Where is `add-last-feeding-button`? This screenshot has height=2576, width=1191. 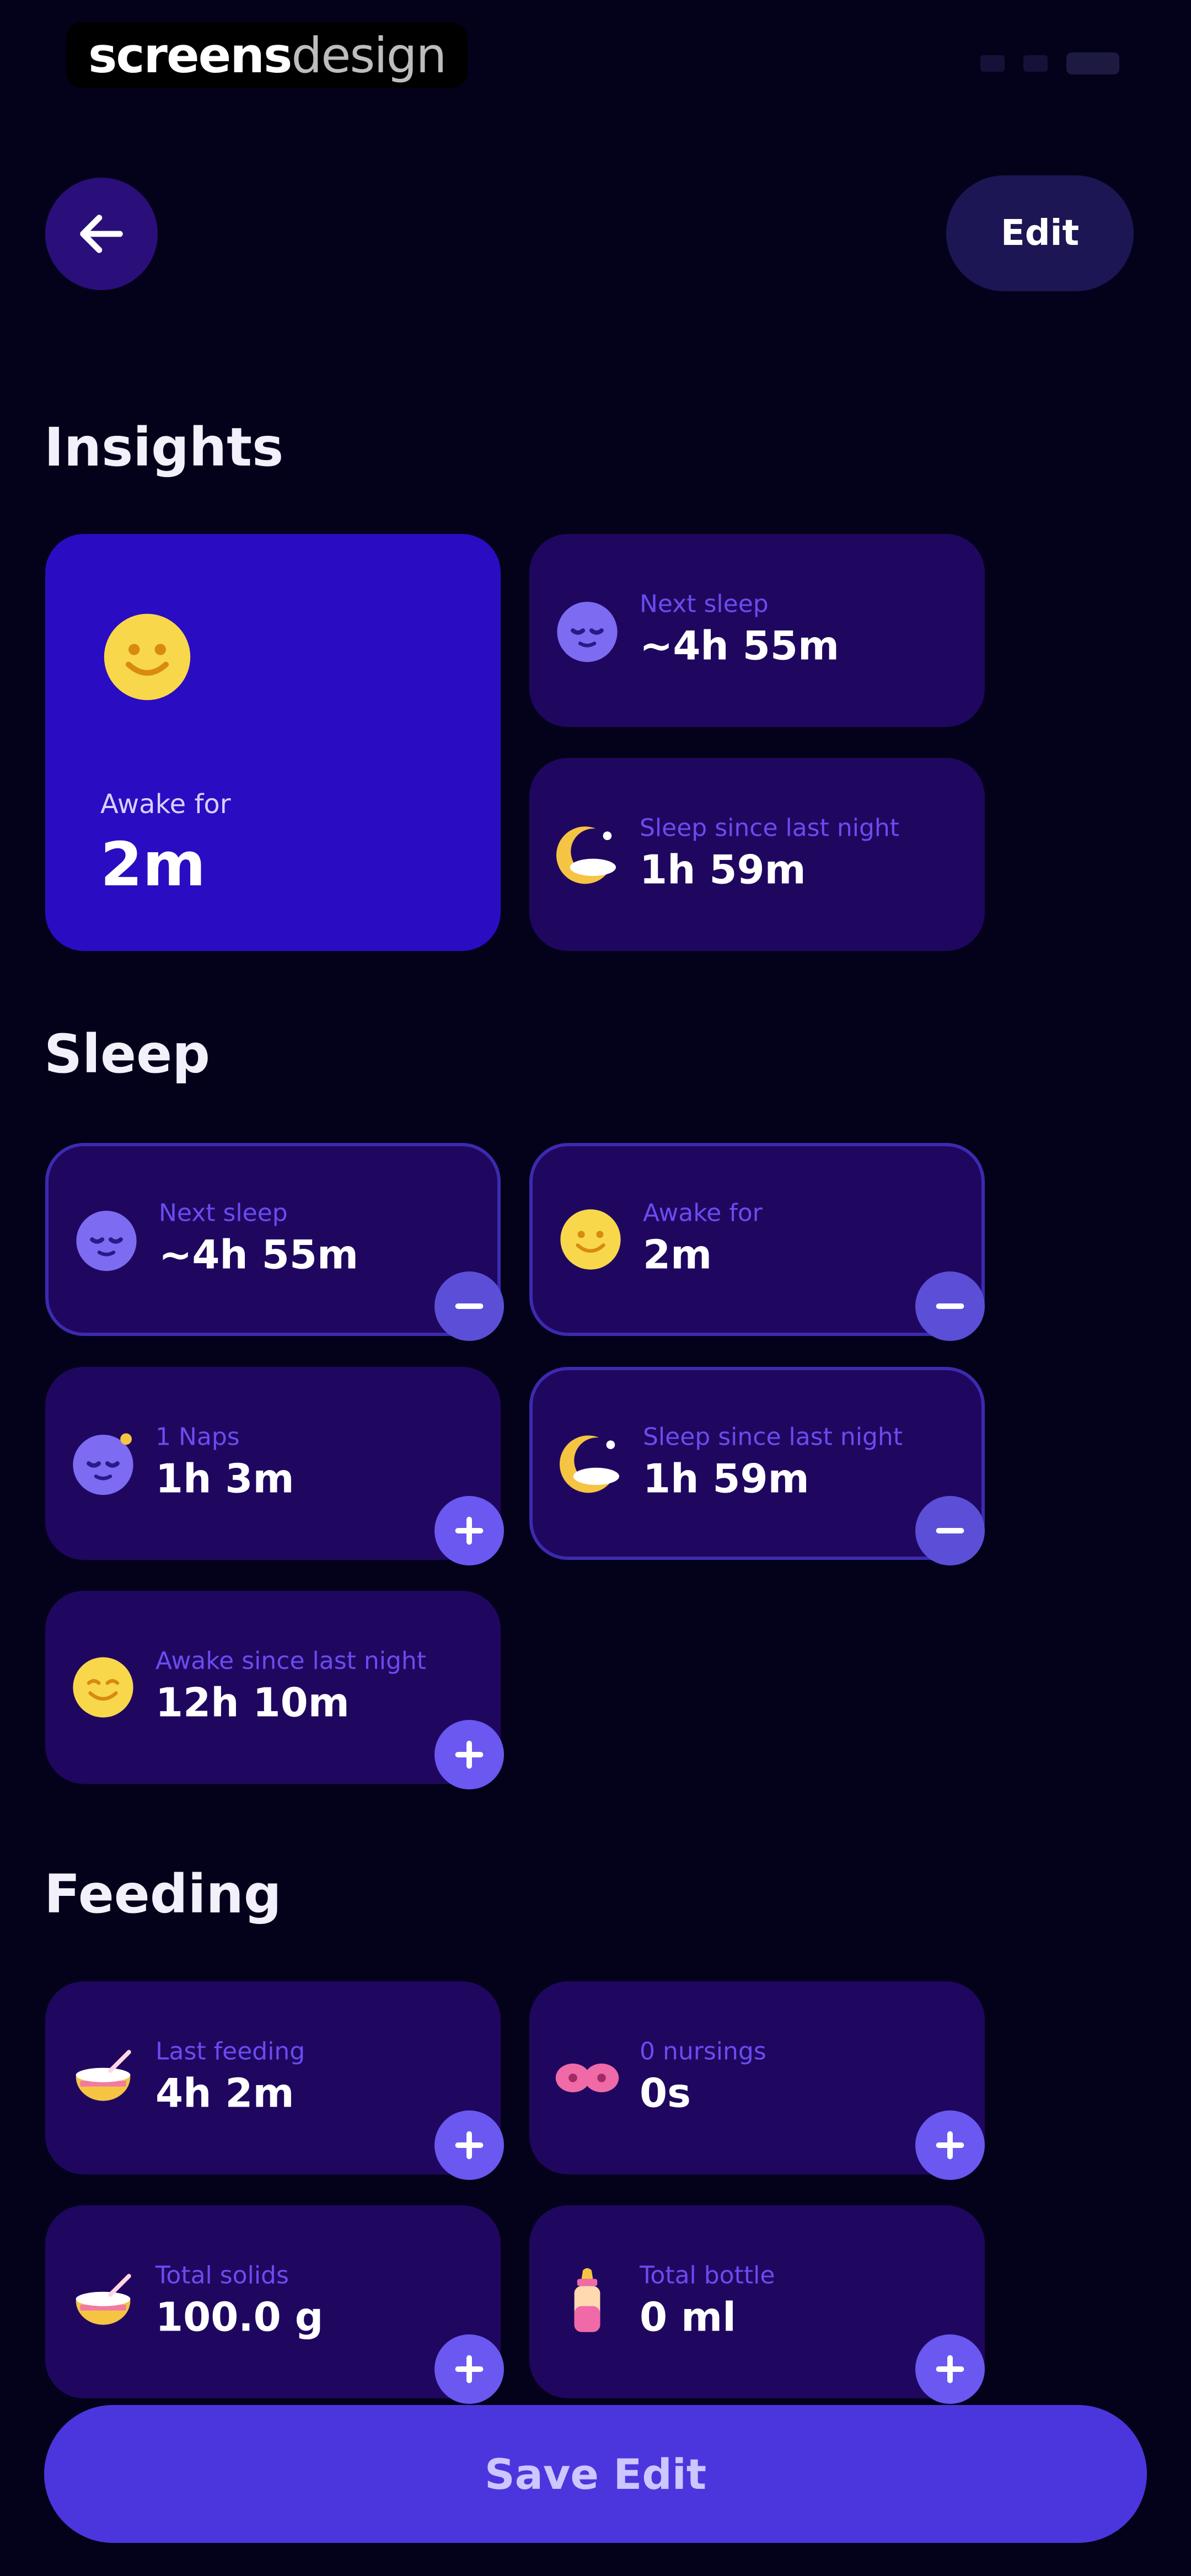
add-last-feeding-button is located at coordinates (469, 2145).